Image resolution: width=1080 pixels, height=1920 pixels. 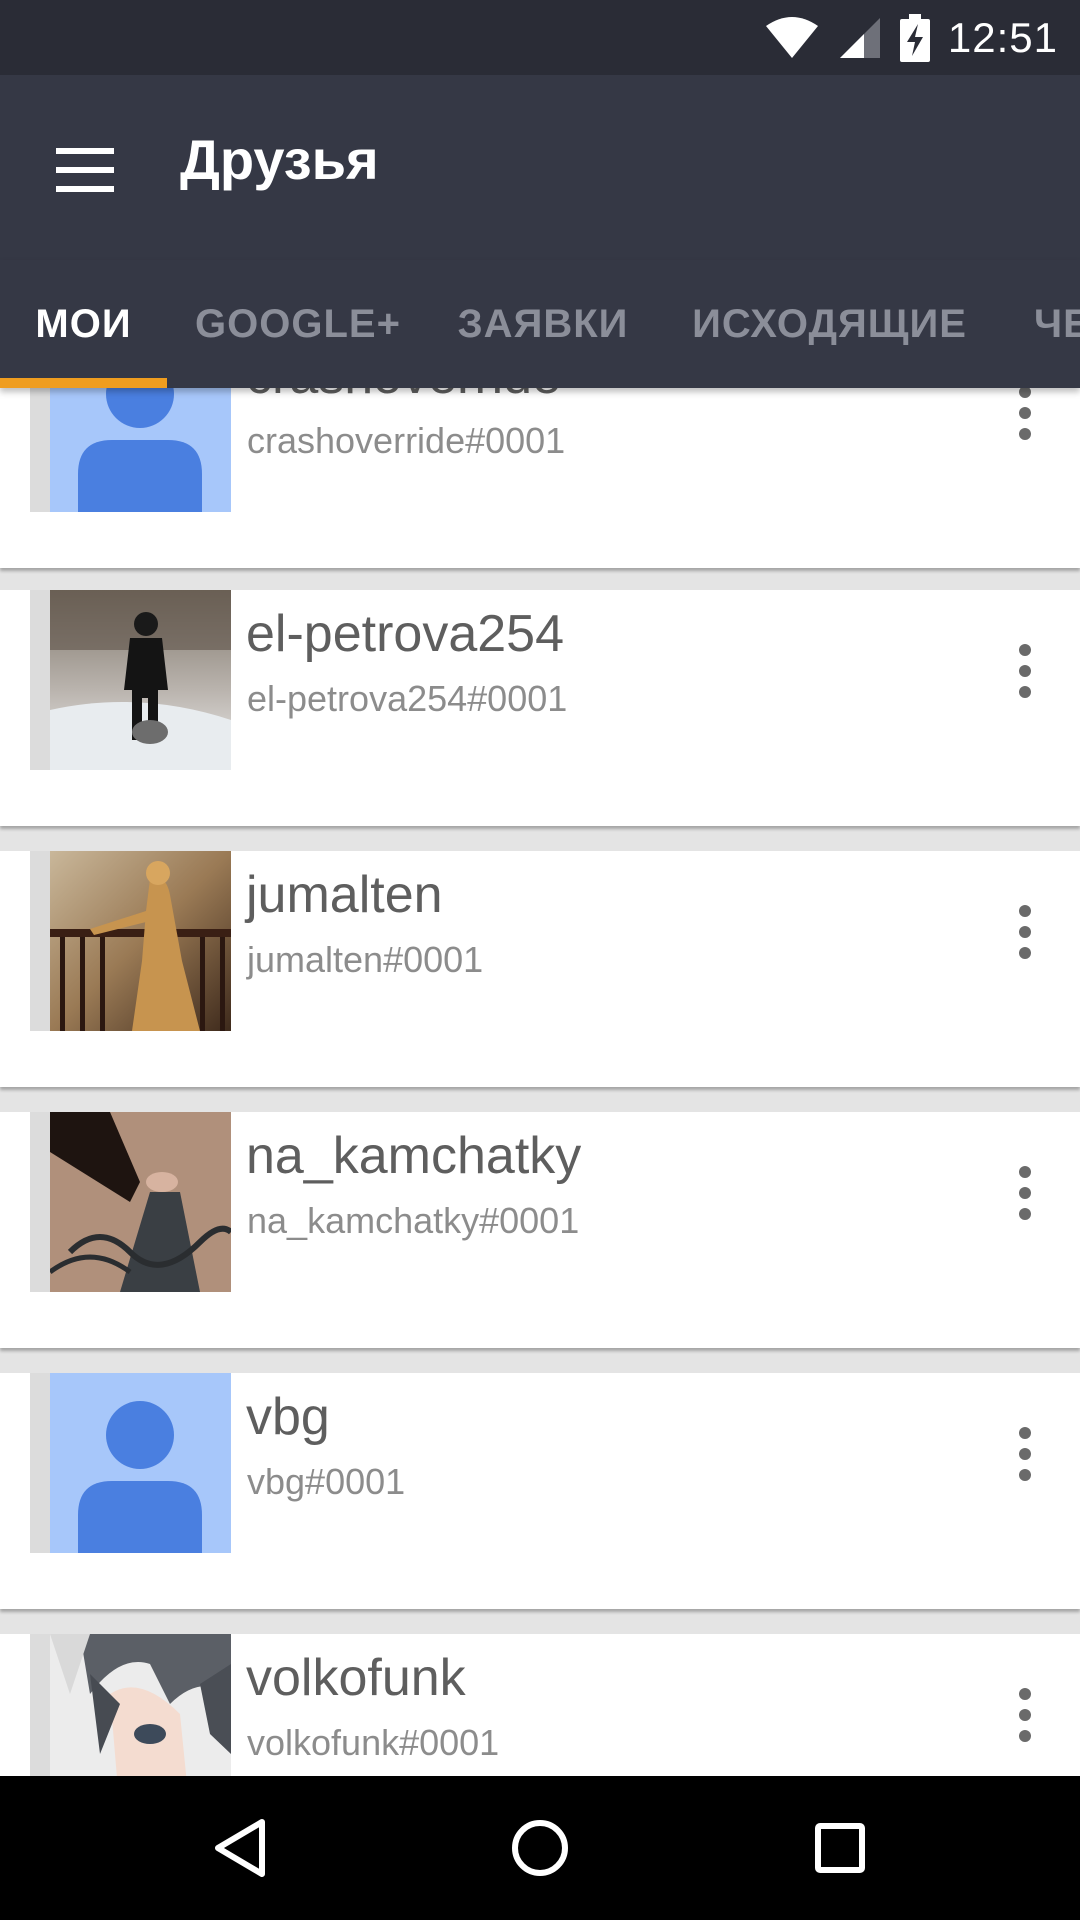 What do you see at coordinates (344, 895) in the screenshot?
I see `friend-name: jumalten` at bounding box center [344, 895].